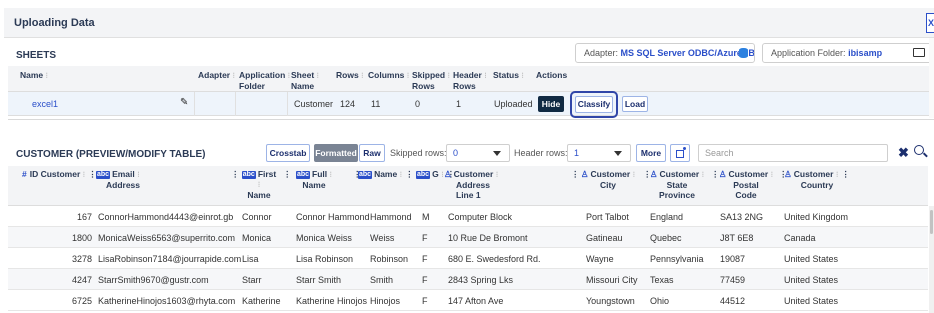 The image size is (934, 313). What do you see at coordinates (166, 217) in the screenshot?
I see `cell-email: ConnorHammond4443@einrot.gb` at bounding box center [166, 217].